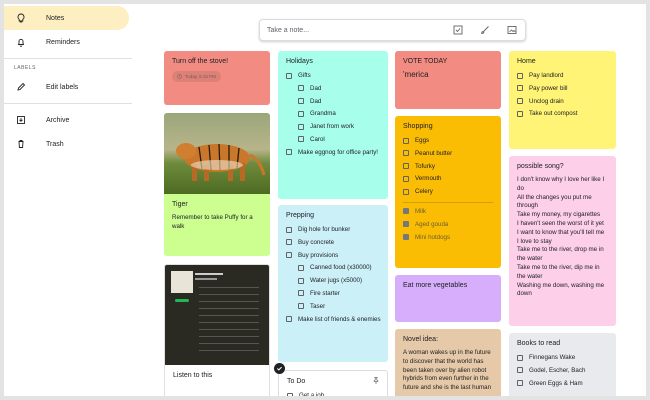 Image resolution: width=650 pixels, height=400 pixels. I want to click on checkbox-icon, so click(458, 30).